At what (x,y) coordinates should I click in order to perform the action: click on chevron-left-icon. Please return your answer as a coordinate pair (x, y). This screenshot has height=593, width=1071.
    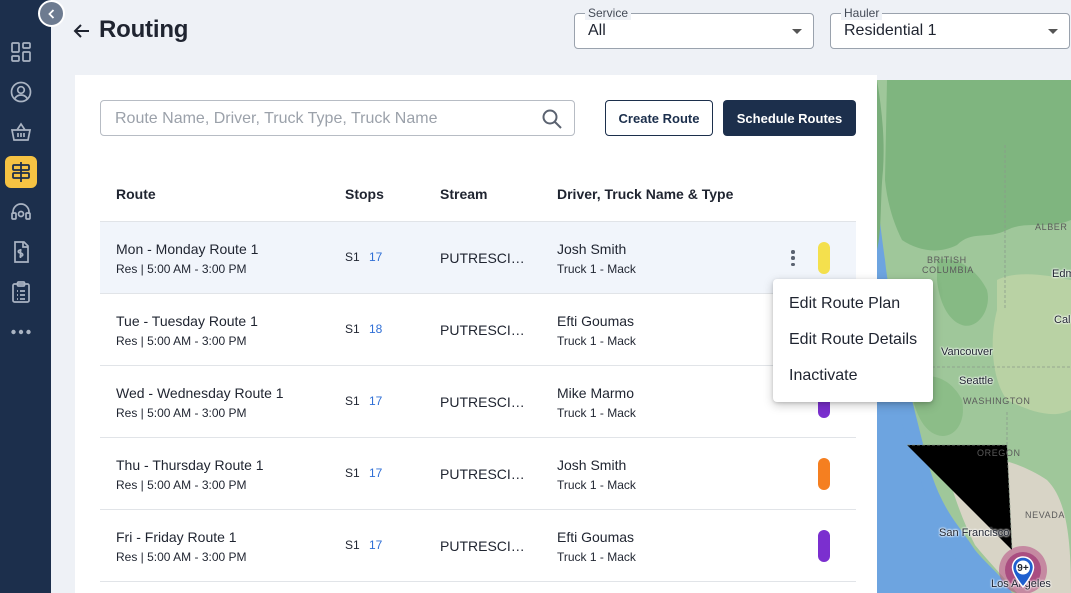
    Looking at the image, I should click on (50, 13).